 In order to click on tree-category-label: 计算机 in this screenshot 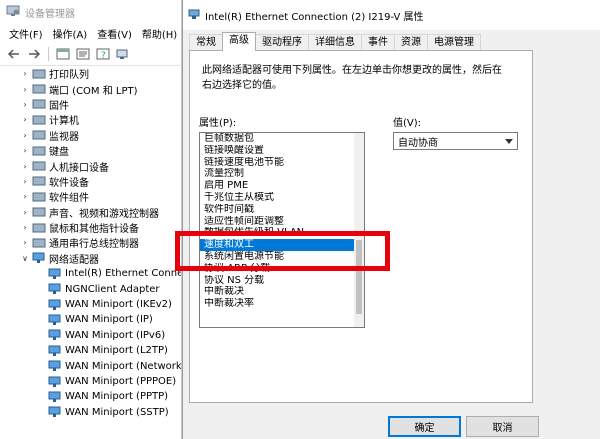, I will do `click(64, 122)`.